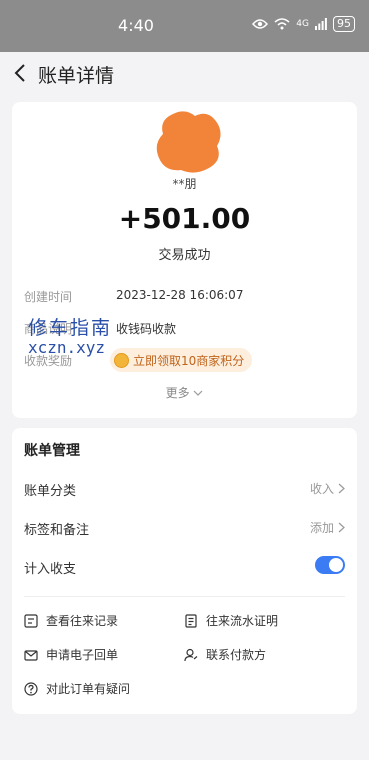  Describe the element at coordinates (76, 76) in the screenshot. I see `page-title: 账单详情` at that location.